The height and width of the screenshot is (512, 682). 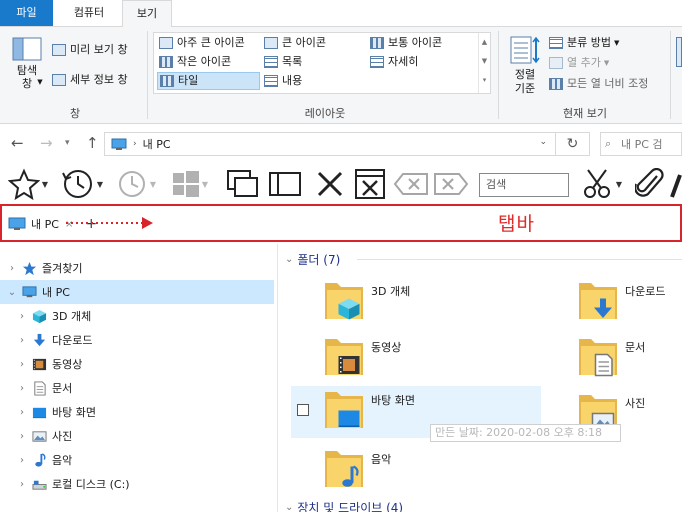 What do you see at coordinates (208, 81) in the screenshot?
I see `layout-tiles: 타일` at bounding box center [208, 81].